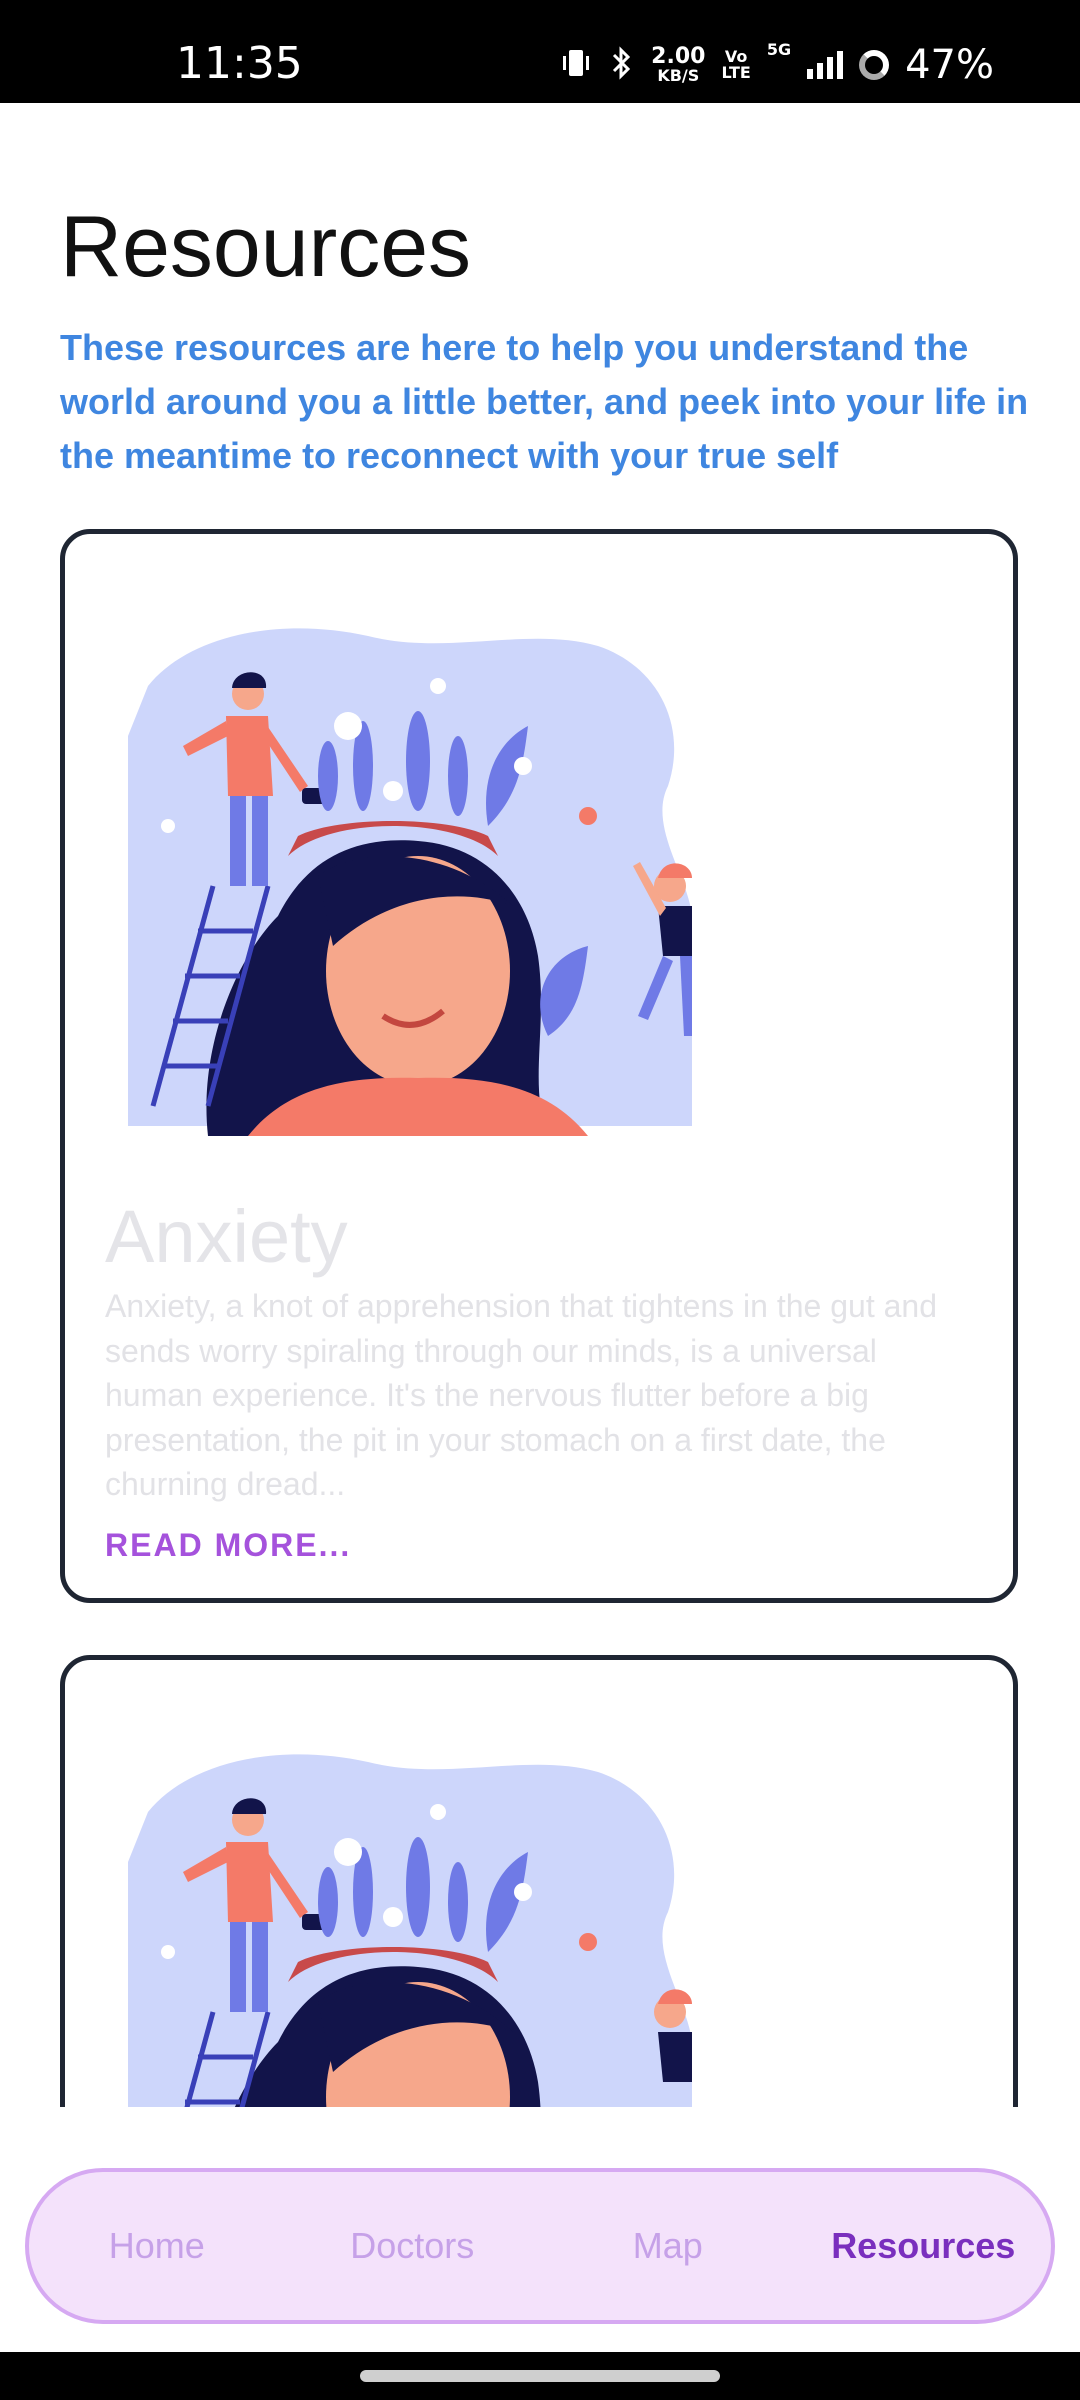 This screenshot has height=2400, width=1080. Describe the element at coordinates (949, 65) in the screenshot. I see `battery-percent: 47%` at that location.